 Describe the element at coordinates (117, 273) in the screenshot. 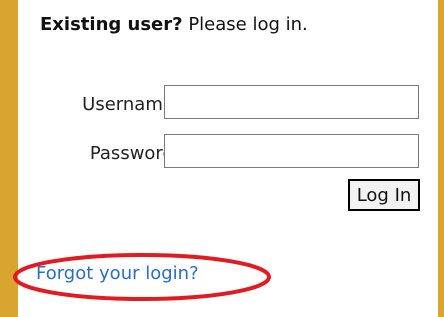

I see `forgot-login-link: Forgot your login?` at that location.